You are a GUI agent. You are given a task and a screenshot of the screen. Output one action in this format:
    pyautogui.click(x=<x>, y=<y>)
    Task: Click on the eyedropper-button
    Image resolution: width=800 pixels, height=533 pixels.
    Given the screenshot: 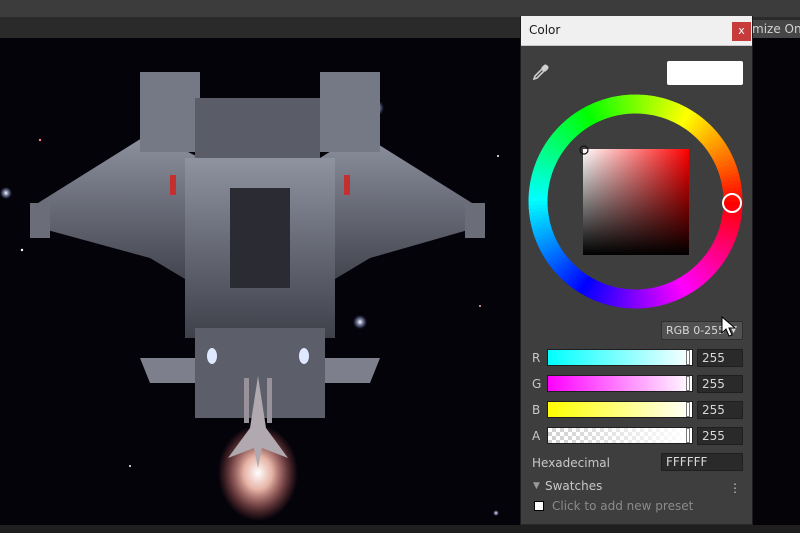 What is the action you would take?
    pyautogui.click(x=541, y=72)
    